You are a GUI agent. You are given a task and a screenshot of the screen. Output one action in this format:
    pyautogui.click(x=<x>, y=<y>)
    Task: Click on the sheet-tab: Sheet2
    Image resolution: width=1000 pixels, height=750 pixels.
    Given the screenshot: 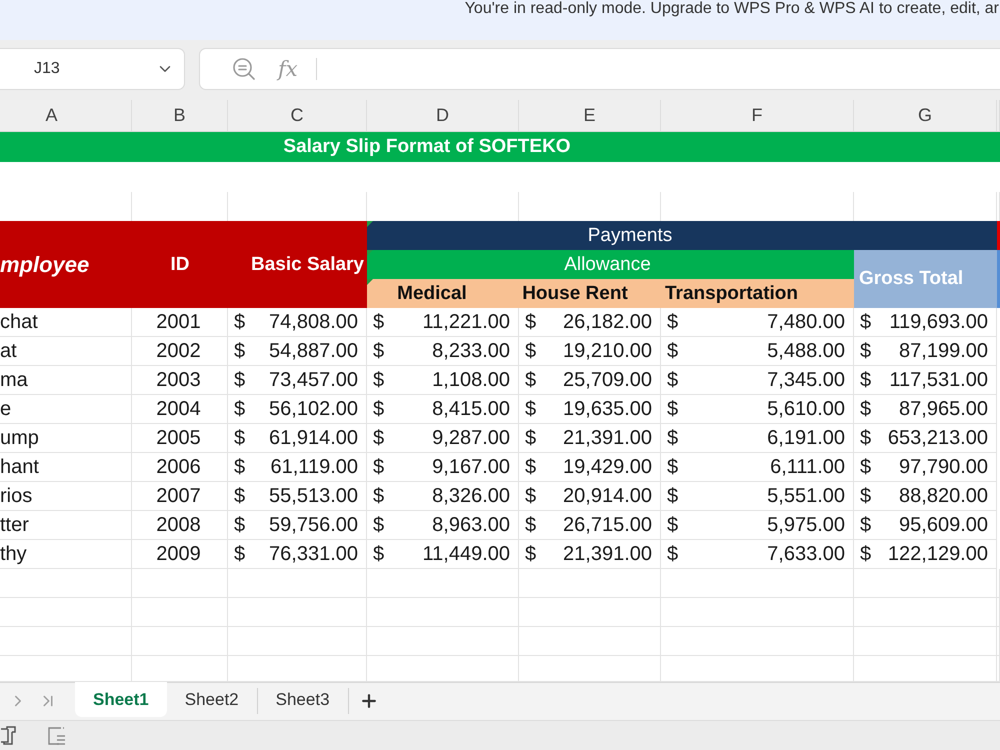 What is the action you would take?
    pyautogui.click(x=211, y=699)
    